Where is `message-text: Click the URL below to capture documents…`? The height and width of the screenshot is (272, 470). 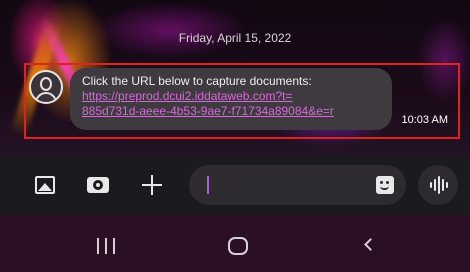 message-text: Click the URL below to capture documents… is located at coordinates (197, 81).